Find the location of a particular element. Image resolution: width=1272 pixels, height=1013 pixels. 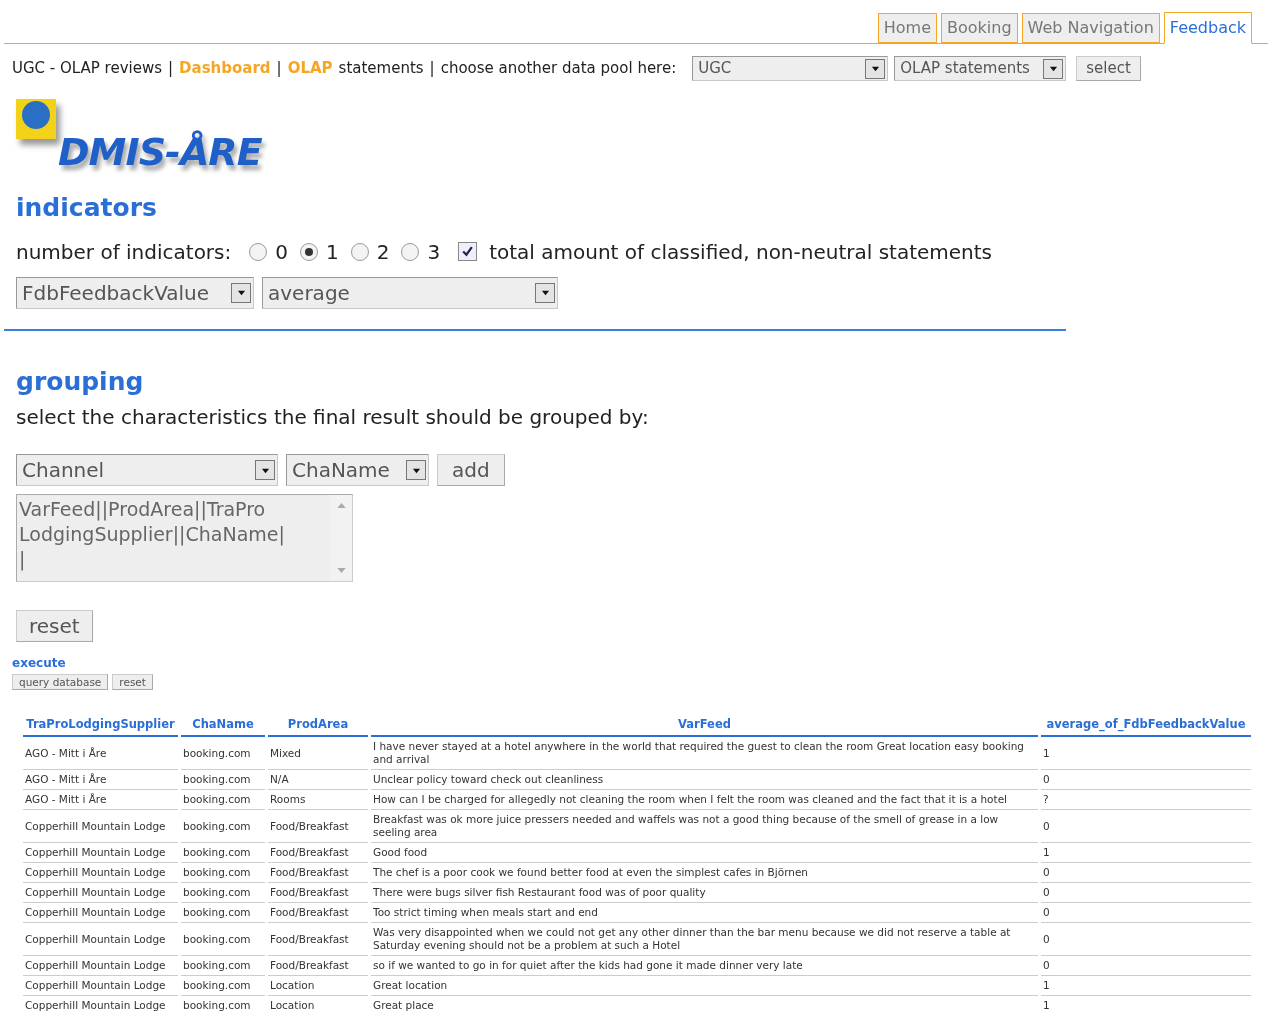

nav-tab: Feedback is located at coordinates (1207, 28).